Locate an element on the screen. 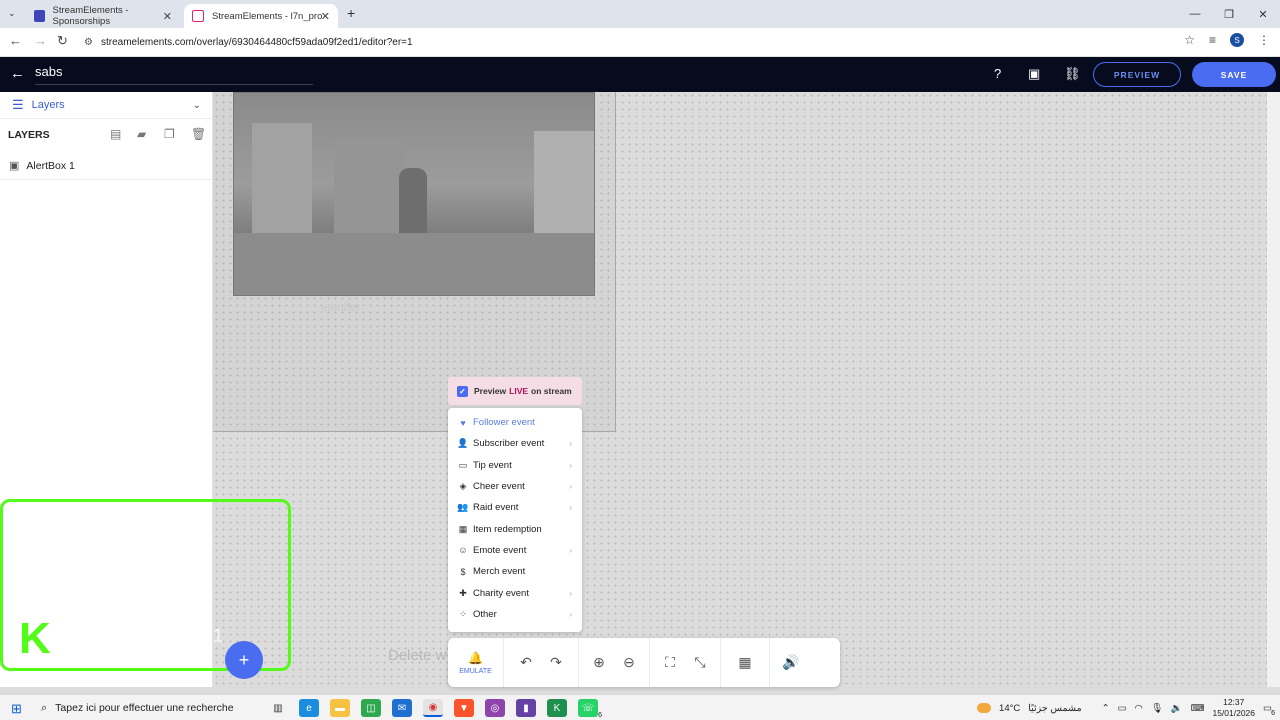  checkbox-checked-icon: ✓ is located at coordinates (462, 391).